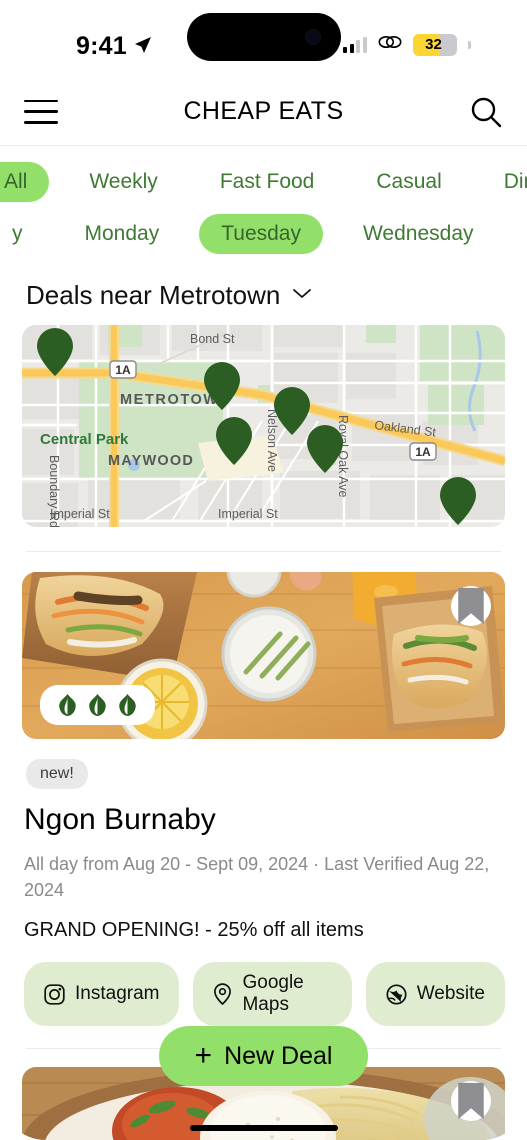 Image resolution: width=527 pixels, height=1140 pixels. Describe the element at coordinates (408, 182) in the screenshot. I see `chip-casual: Casual` at that location.